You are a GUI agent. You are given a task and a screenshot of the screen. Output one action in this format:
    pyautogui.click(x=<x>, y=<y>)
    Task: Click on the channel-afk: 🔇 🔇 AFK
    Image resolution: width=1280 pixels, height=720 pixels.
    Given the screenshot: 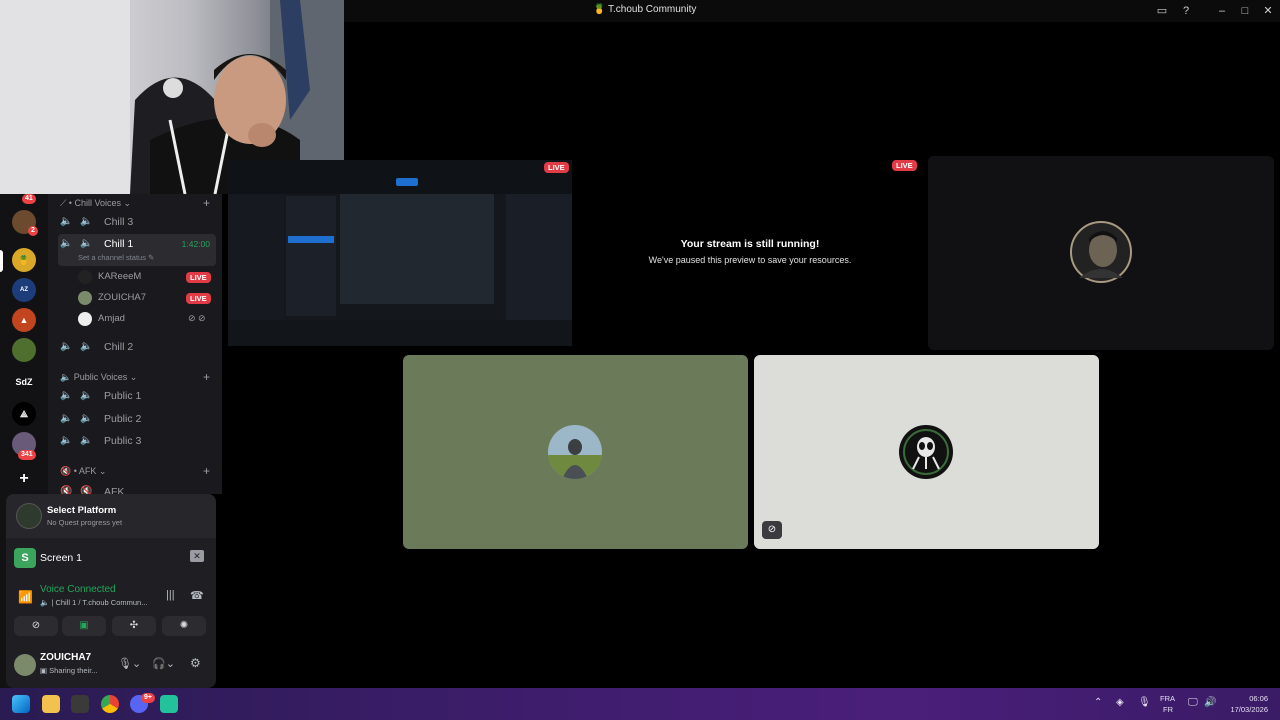 What is the action you would take?
    pyautogui.click(x=137, y=488)
    